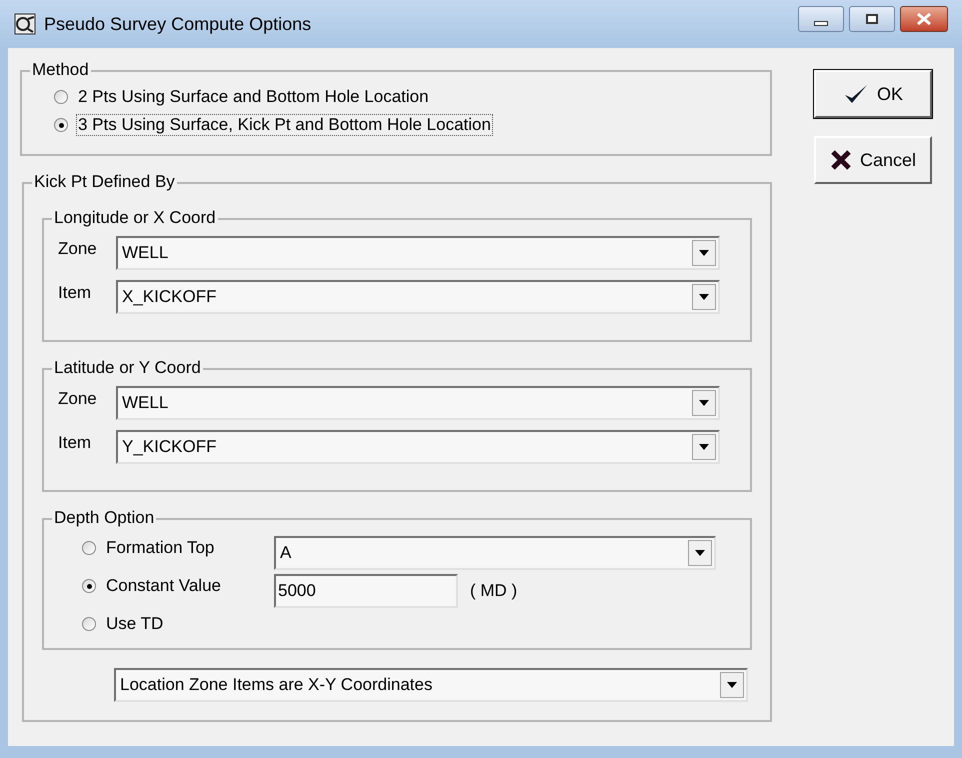 The image size is (962, 758). I want to click on dropdown: A, so click(495, 553).